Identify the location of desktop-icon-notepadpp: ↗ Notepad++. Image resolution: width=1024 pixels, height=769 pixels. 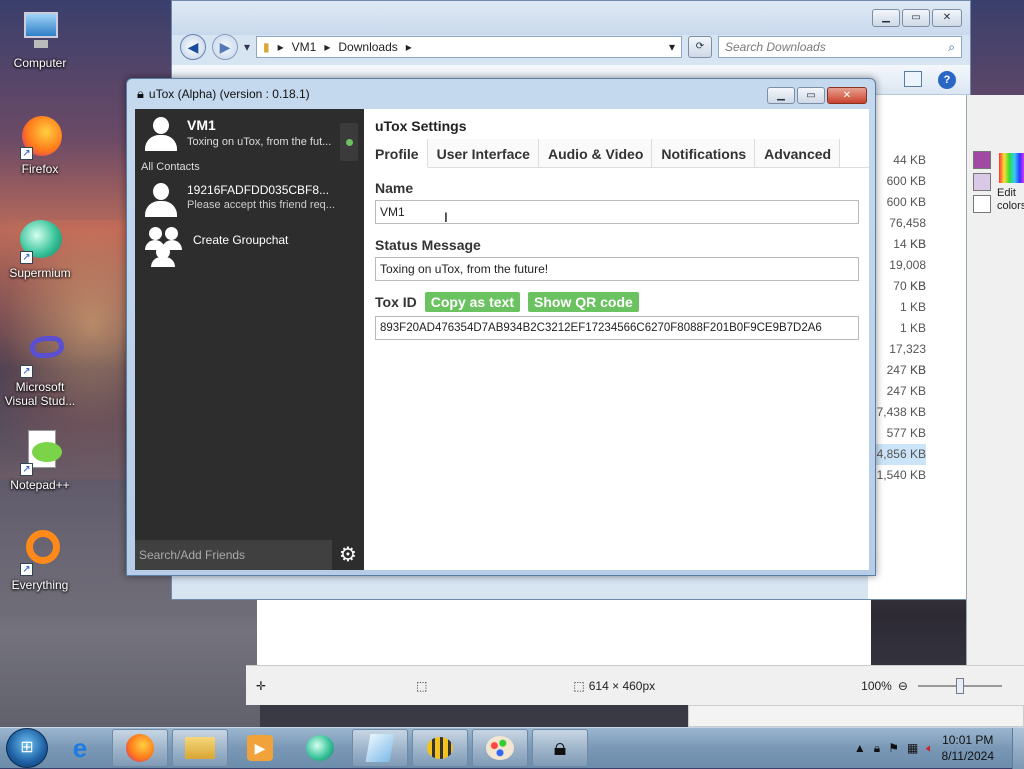
(40, 460).